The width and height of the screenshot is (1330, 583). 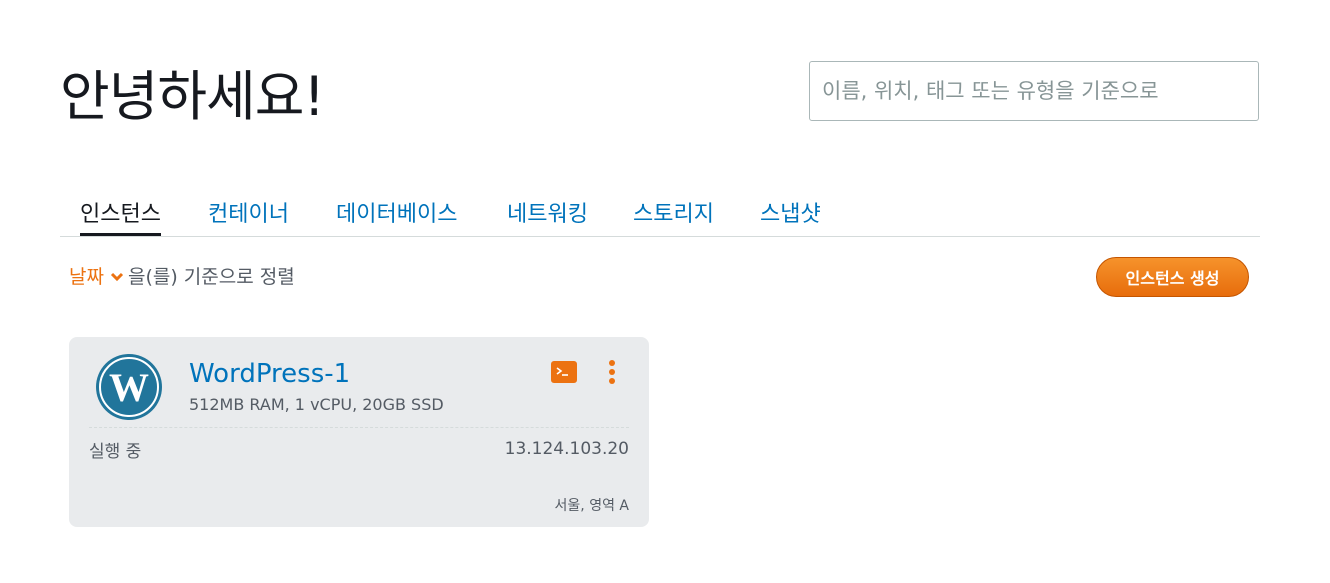 What do you see at coordinates (316, 404) in the screenshot?
I see `instance-spec: 512MB RAM, 1 vCPU, 20GB SSD` at bounding box center [316, 404].